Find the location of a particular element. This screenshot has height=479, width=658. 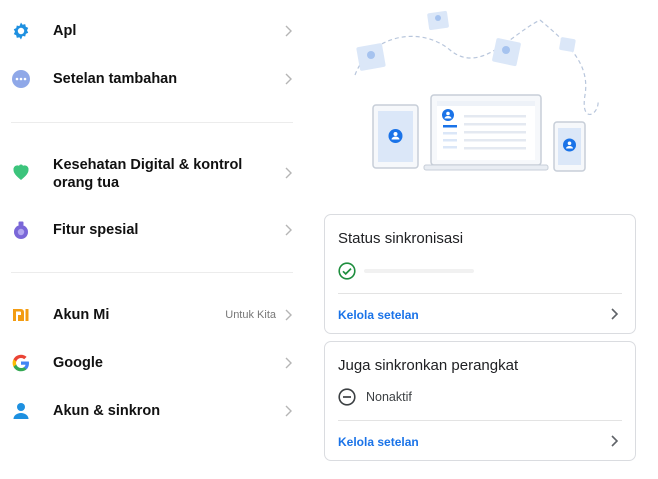

sync-devices-illustration is located at coordinates (476, 91).